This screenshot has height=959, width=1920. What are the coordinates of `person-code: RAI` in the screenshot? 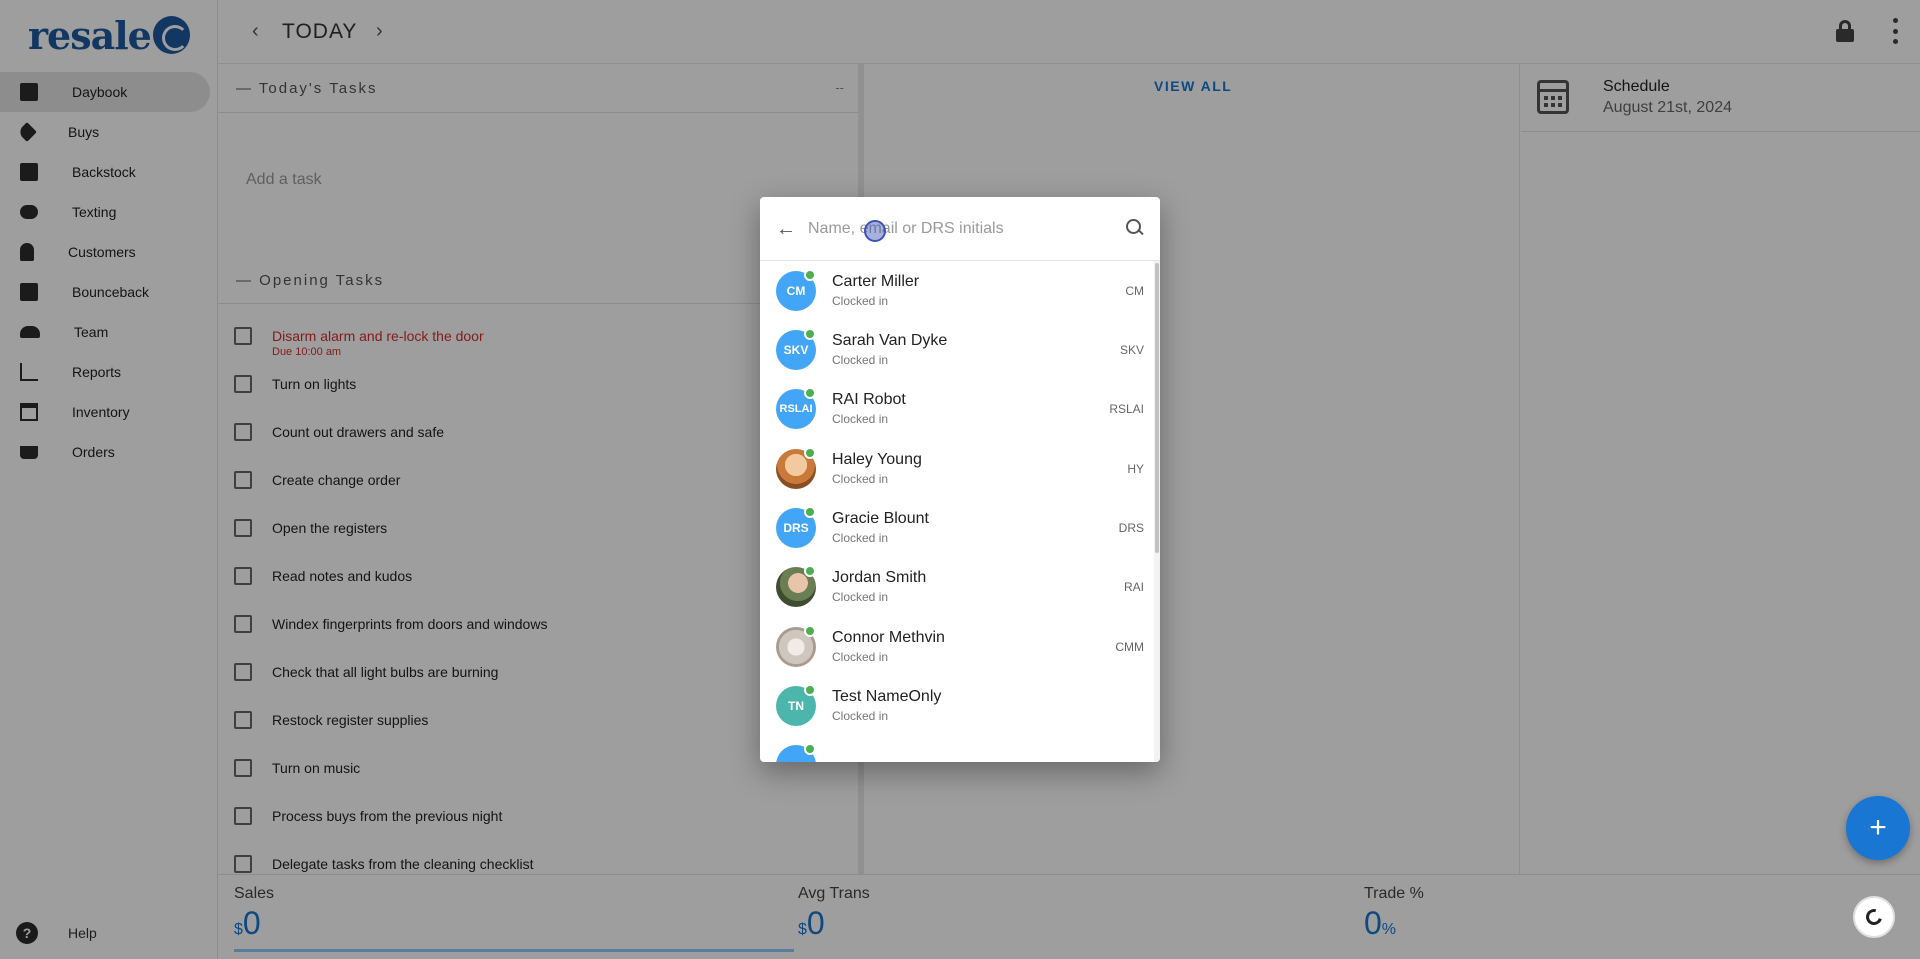 It's located at (1133, 587).